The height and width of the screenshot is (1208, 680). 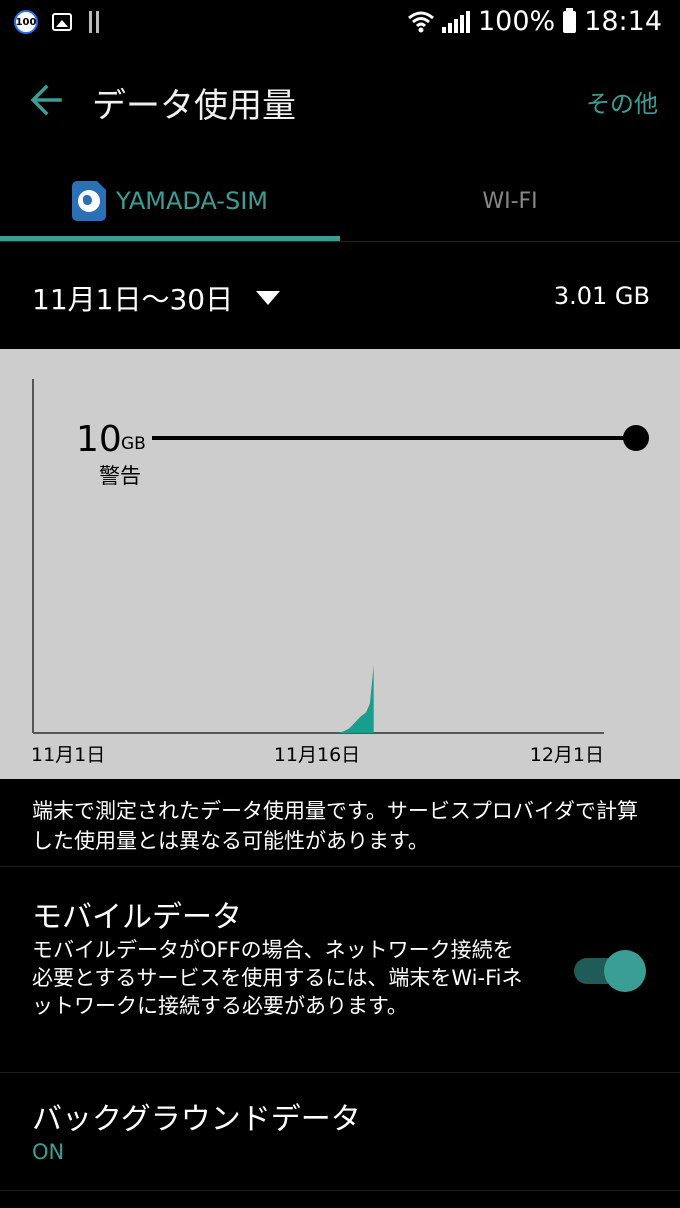 What do you see at coordinates (268, 298) in the screenshot?
I see `dropdown-arrow-icon` at bounding box center [268, 298].